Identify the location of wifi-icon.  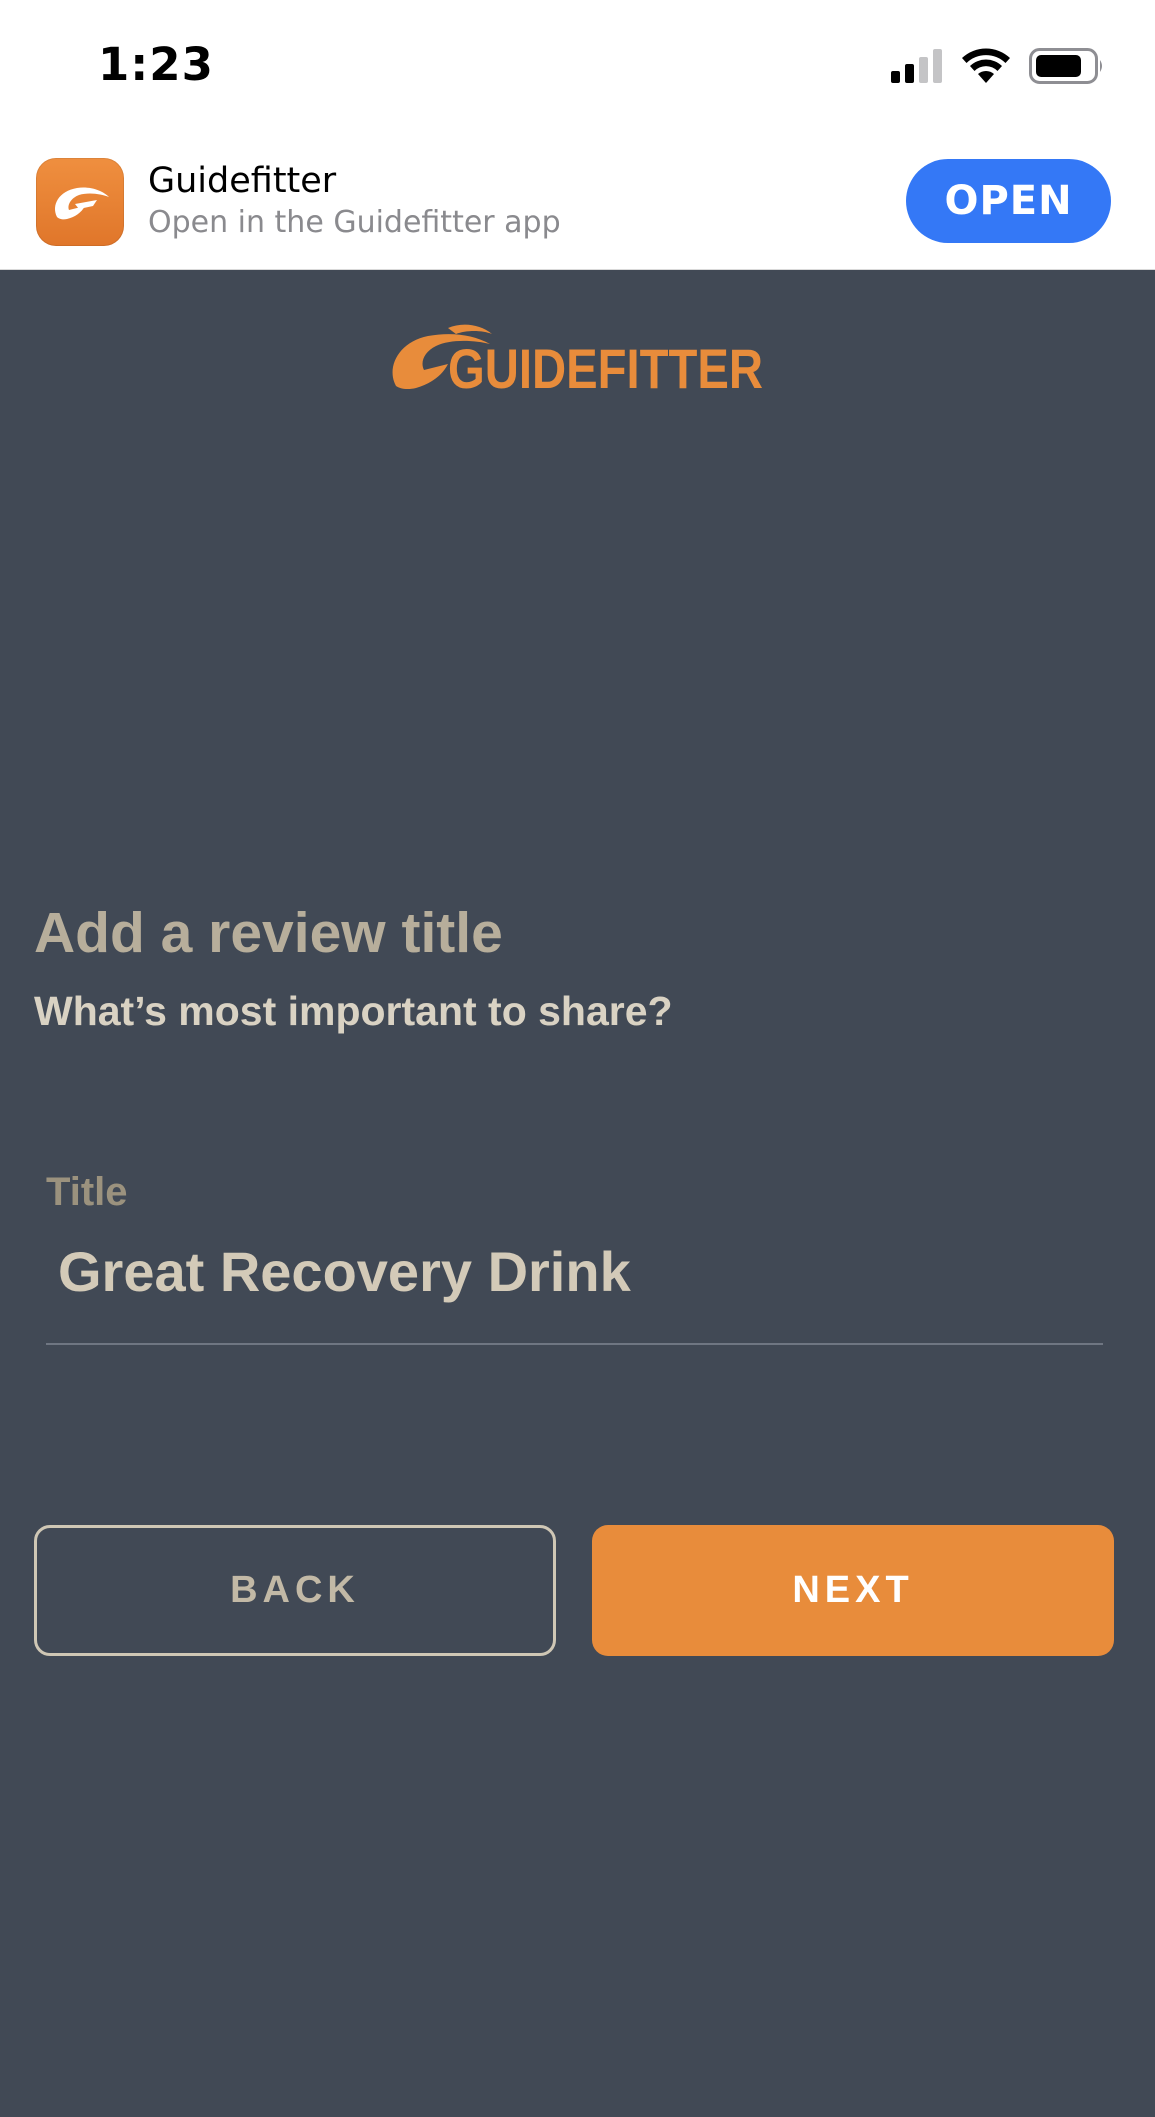
(986, 65).